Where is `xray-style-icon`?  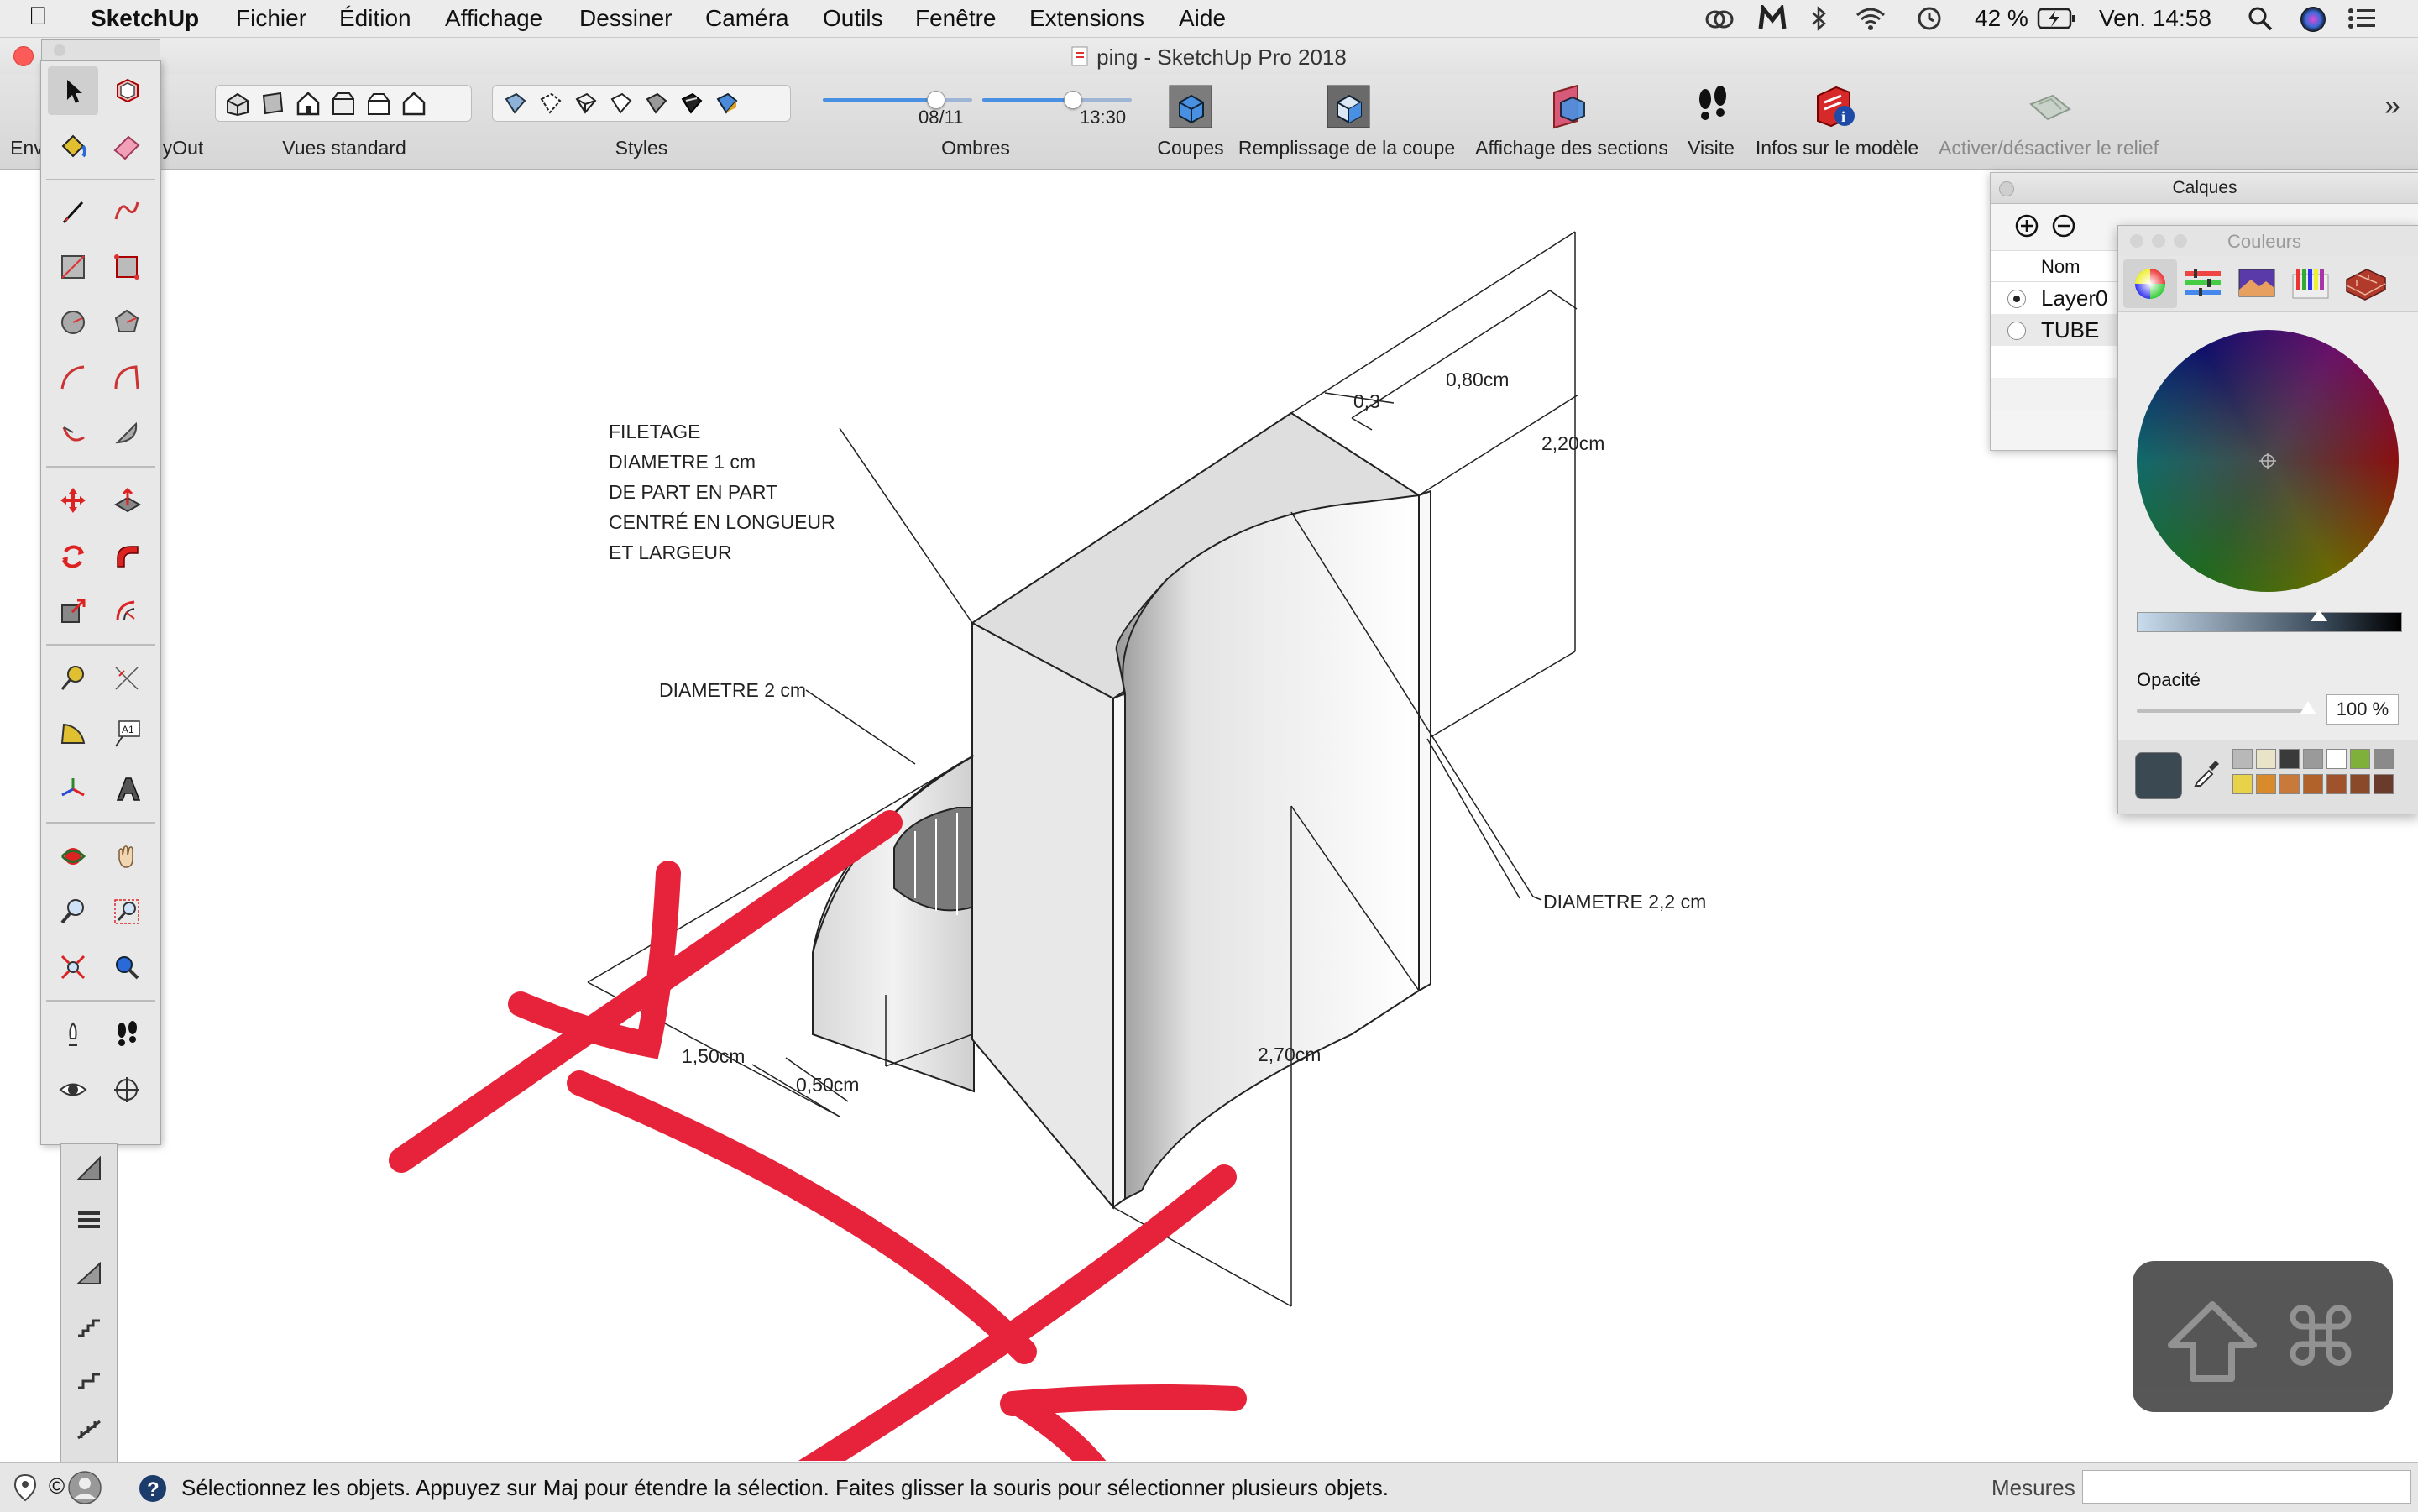
xray-style-icon is located at coordinates (515, 103).